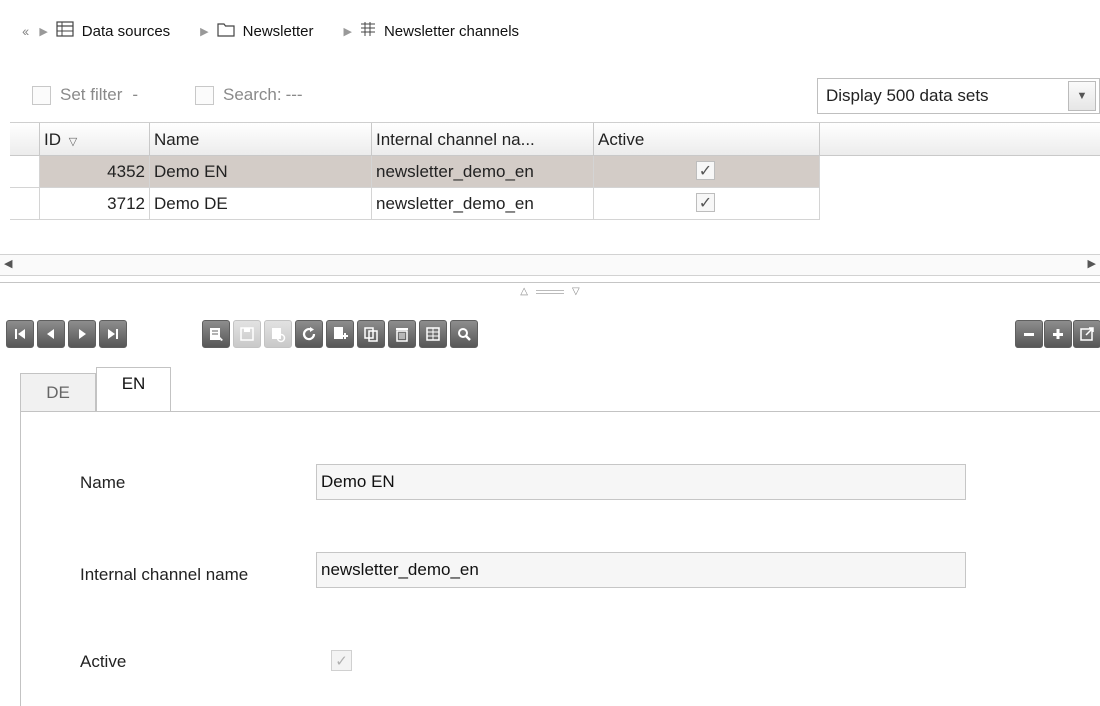  Describe the element at coordinates (641, 570) in the screenshot. I see `internal-channel-name-field: newsletter_demo_en` at that location.